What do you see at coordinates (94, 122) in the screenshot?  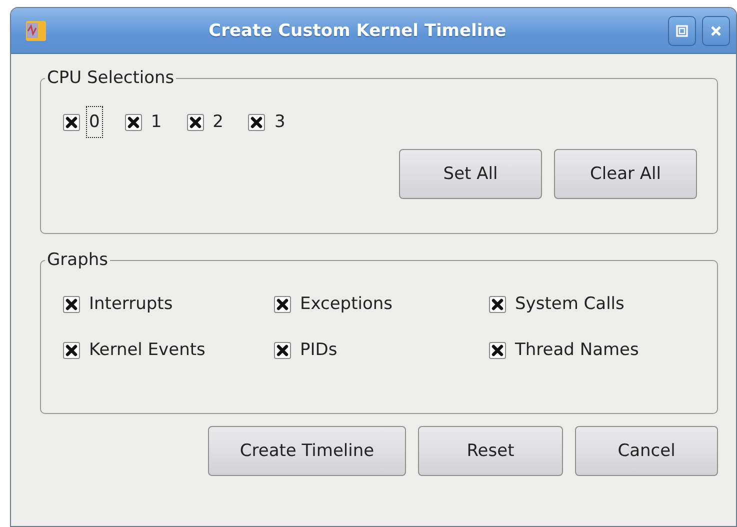 I see `cpu-label: 0` at bounding box center [94, 122].